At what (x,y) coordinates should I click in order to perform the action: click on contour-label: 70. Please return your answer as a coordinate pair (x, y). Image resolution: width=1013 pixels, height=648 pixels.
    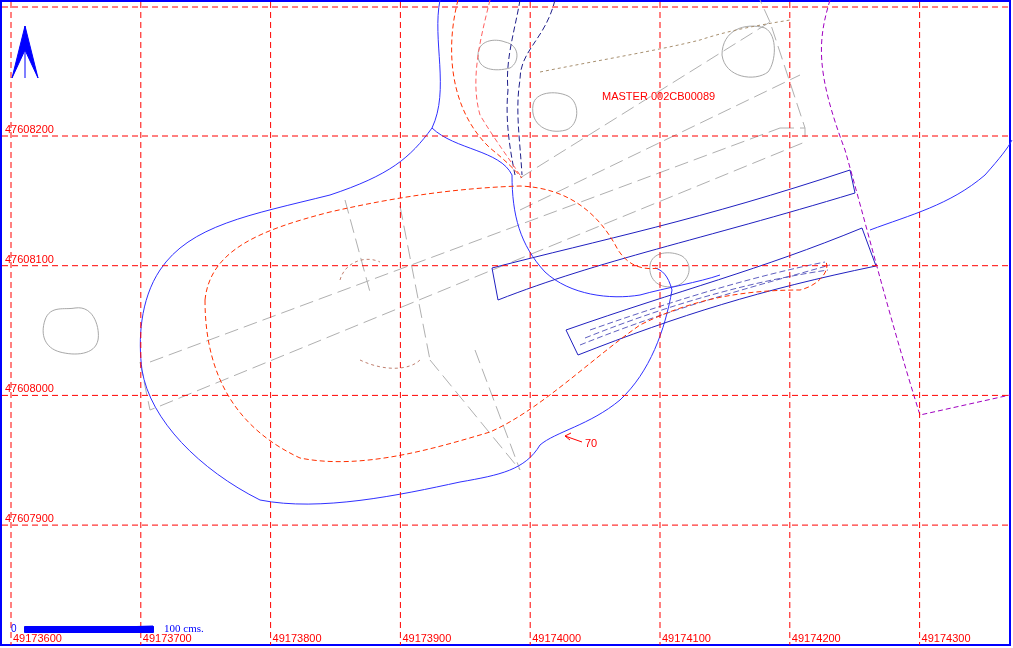
    Looking at the image, I should click on (591, 443).